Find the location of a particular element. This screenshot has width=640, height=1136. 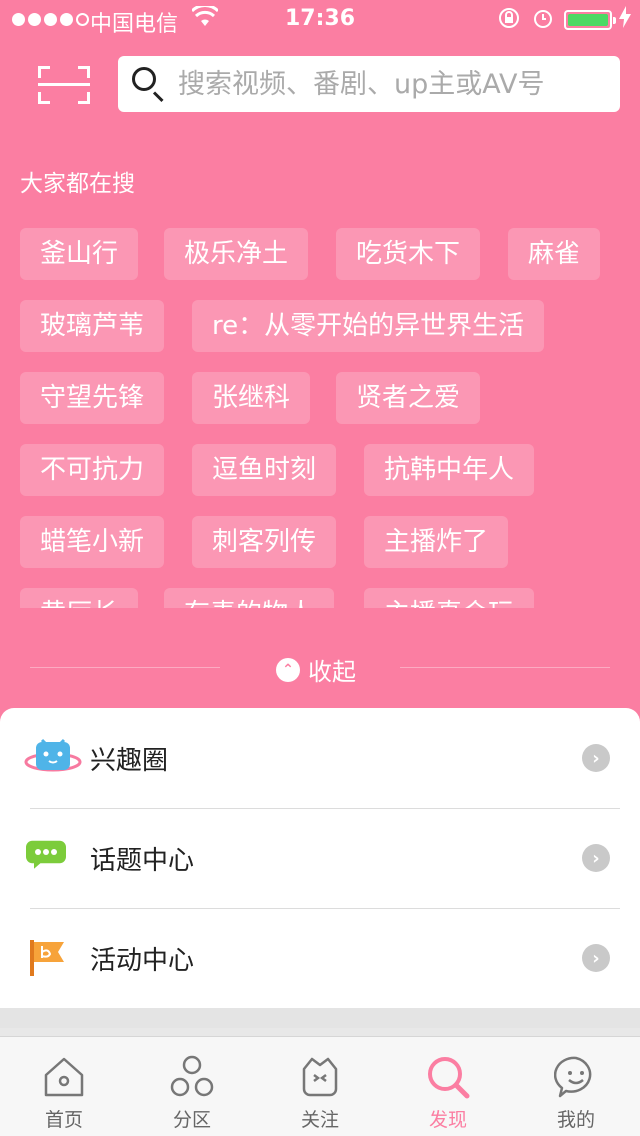

hot-tag: 不可抗力 is located at coordinates (92, 470).